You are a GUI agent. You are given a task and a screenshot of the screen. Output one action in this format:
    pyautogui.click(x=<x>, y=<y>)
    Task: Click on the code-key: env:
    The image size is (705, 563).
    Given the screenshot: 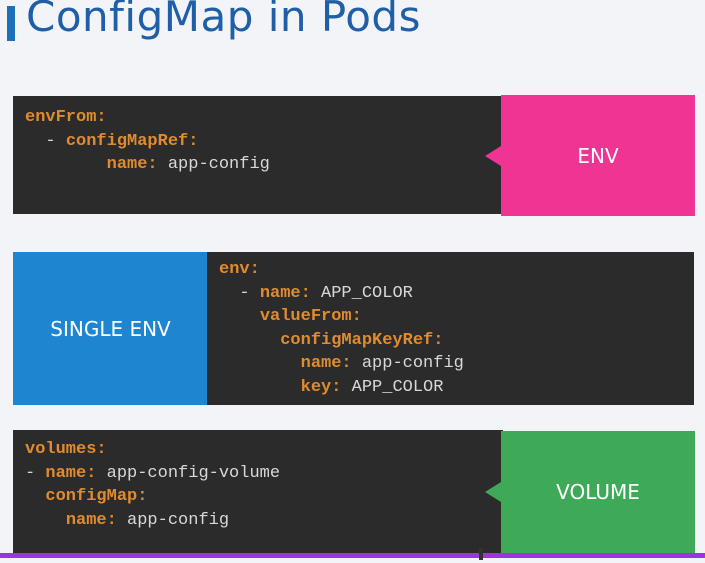 What is the action you would take?
    pyautogui.click(x=239, y=269)
    